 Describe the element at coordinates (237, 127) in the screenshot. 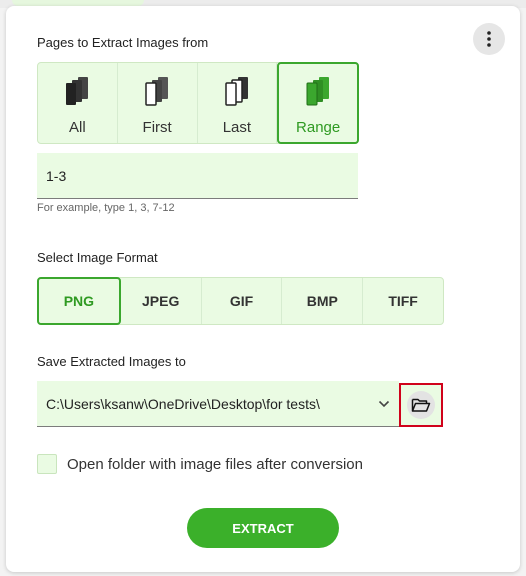

I see `page-option-last-label: Last` at that location.